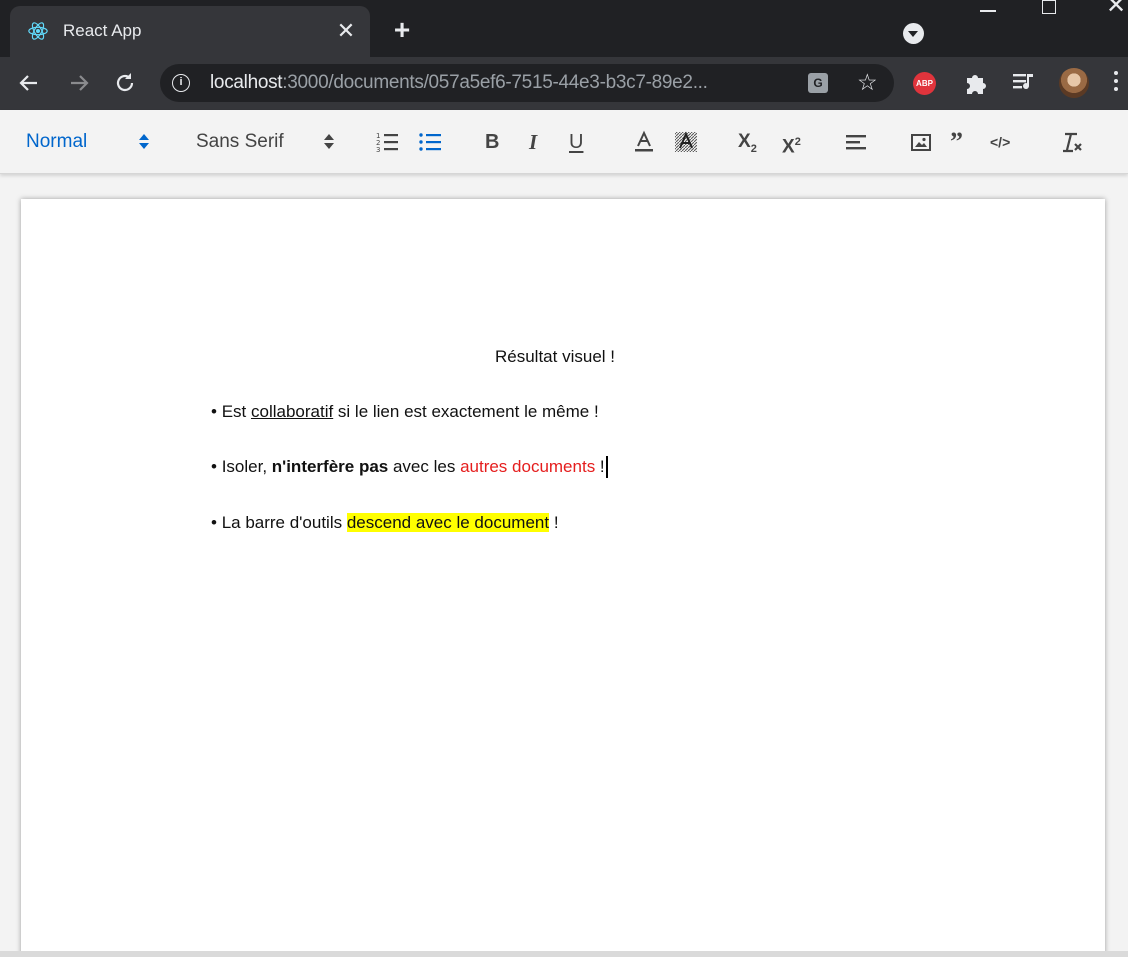  I want to click on font-select: Sans Serif, so click(240, 142).